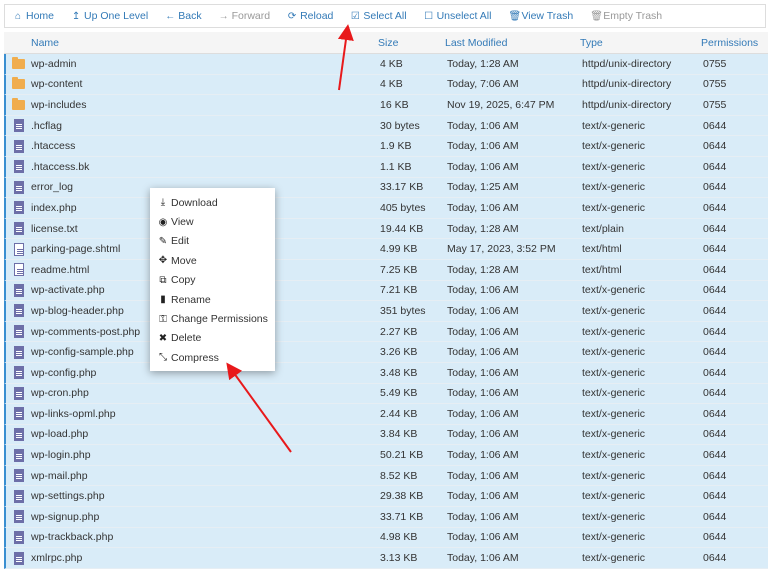 This screenshot has height=575, width=768. I want to click on file-size: 4 KB, so click(391, 63).